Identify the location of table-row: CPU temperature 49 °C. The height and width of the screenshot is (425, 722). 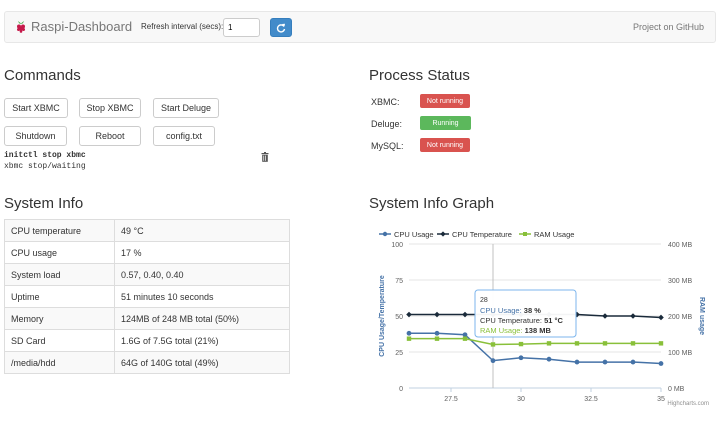
(147, 230).